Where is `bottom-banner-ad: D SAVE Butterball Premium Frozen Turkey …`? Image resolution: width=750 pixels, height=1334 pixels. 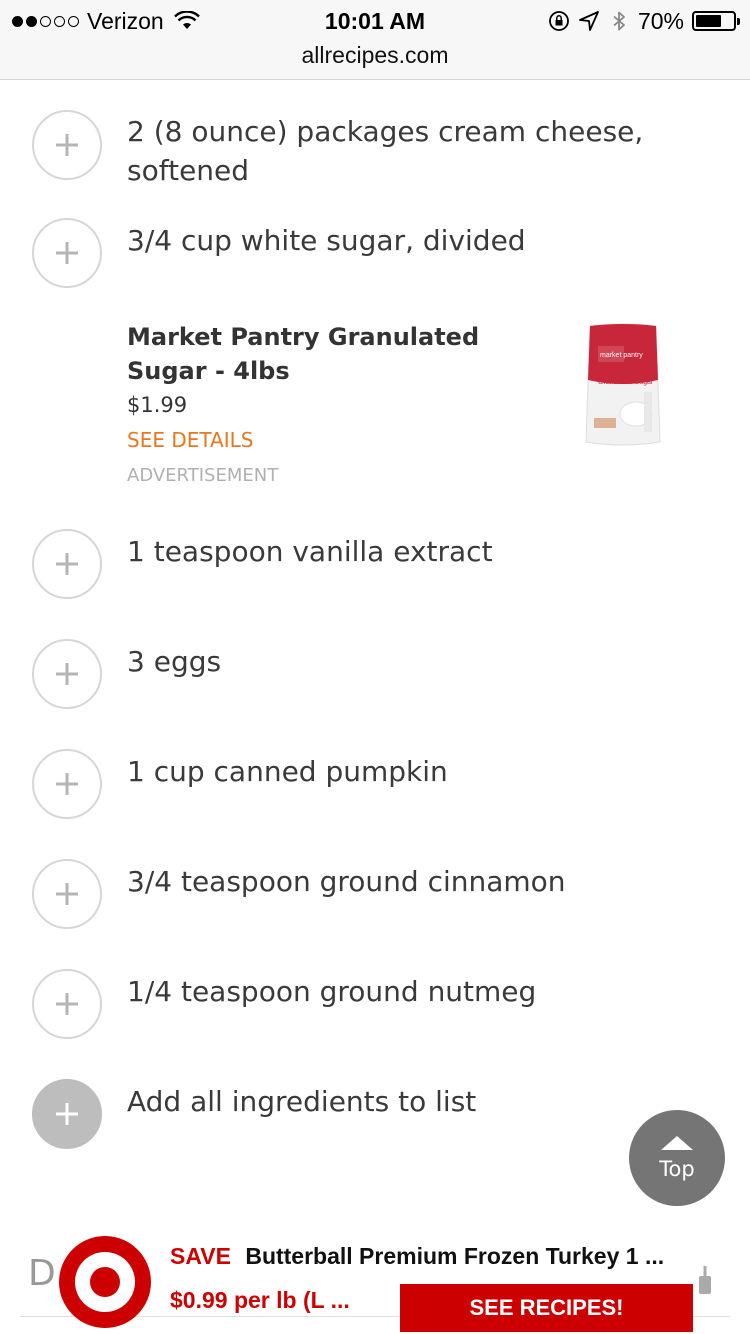 bottom-banner-ad: D SAVE Butterball Premium Frozen Turkey … is located at coordinates (375, 1281).